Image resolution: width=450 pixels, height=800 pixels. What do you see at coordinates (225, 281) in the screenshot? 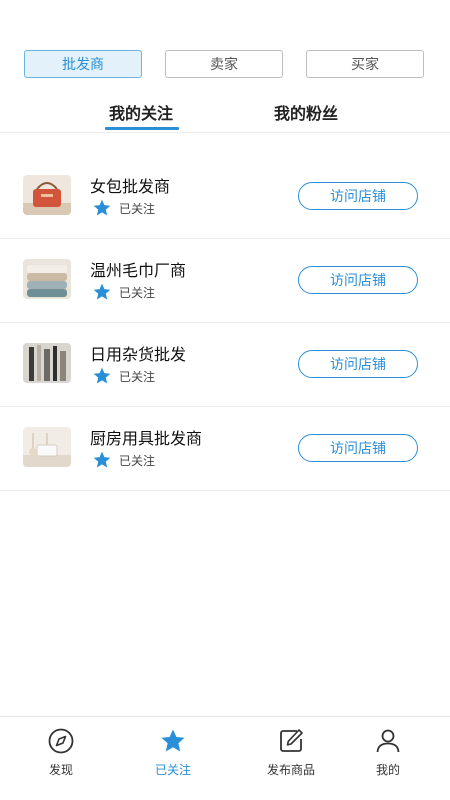
I see `list-item: 温州毛巾厂商 已关注 访问店铺` at bounding box center [225, 281].